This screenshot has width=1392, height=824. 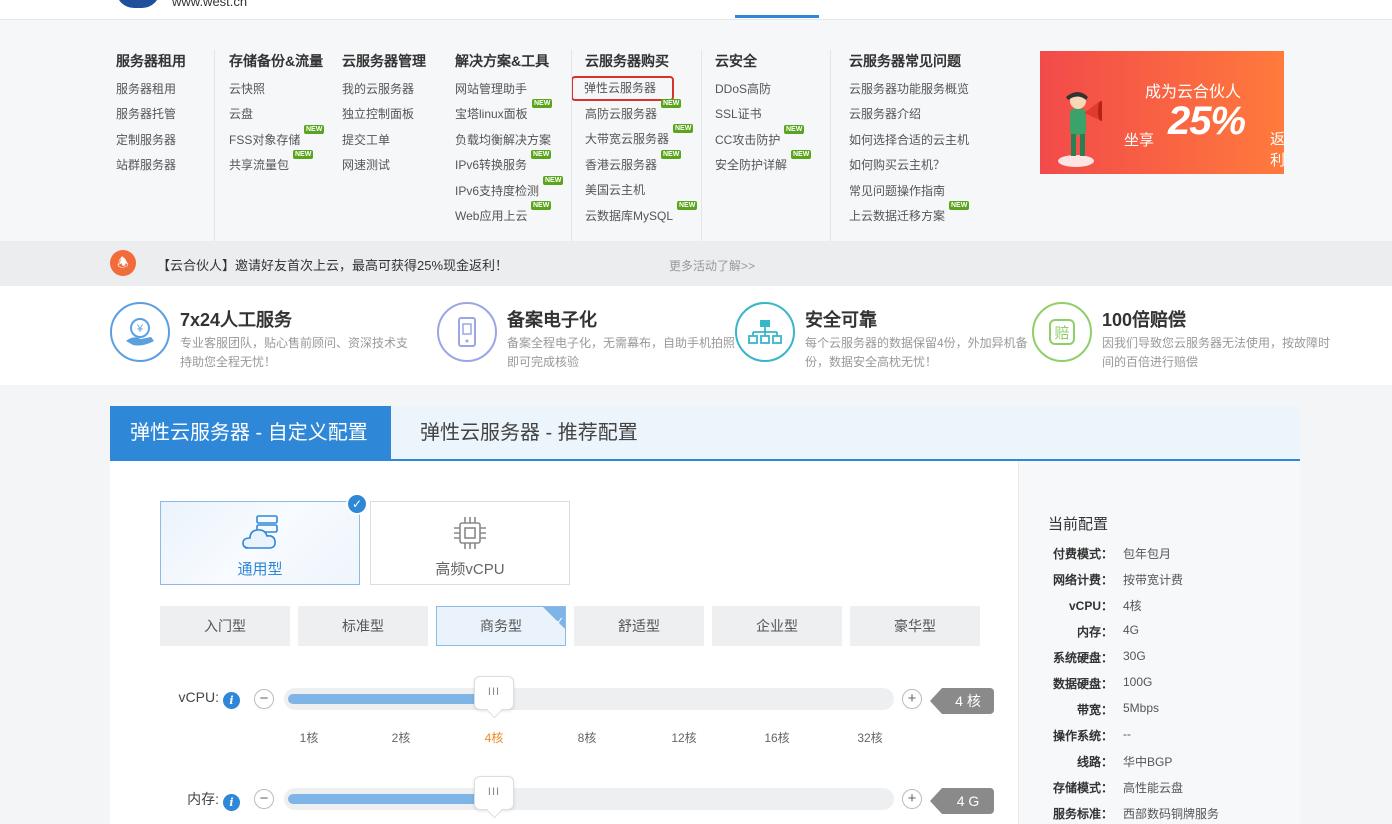 I want to click on tier-button: 入门型, so click(x=225, y=626).